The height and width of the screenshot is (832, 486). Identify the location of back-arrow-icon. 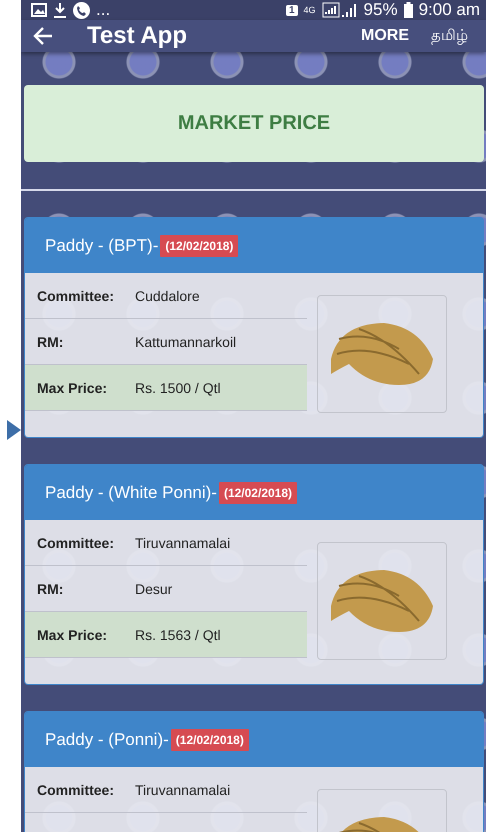
(43, 36).